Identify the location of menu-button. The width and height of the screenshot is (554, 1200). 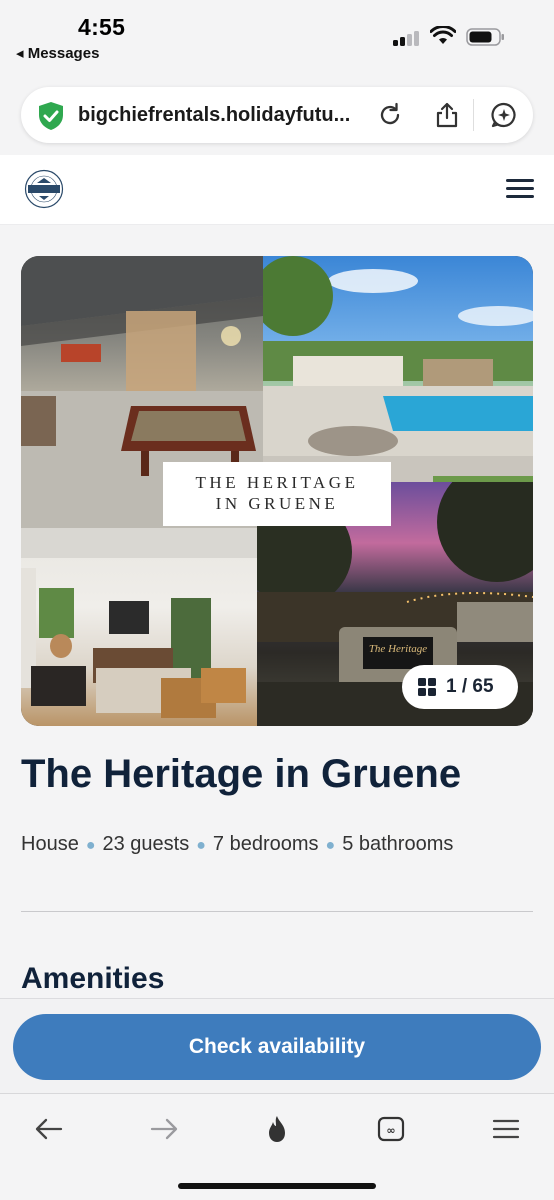
(520, 190).